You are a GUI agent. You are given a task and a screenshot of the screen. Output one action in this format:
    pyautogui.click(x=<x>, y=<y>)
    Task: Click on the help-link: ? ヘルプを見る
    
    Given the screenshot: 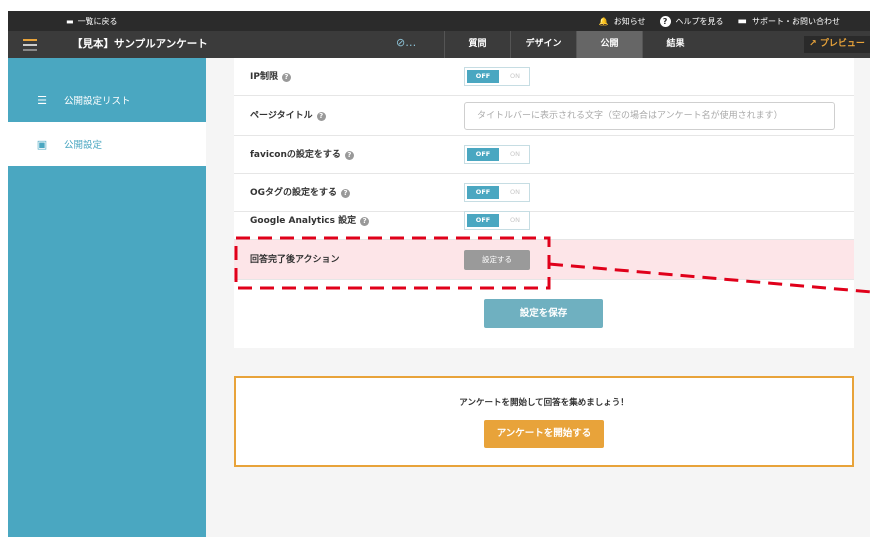 What is the action you would take?
    pyautogui.click(x=691, y=21)
    